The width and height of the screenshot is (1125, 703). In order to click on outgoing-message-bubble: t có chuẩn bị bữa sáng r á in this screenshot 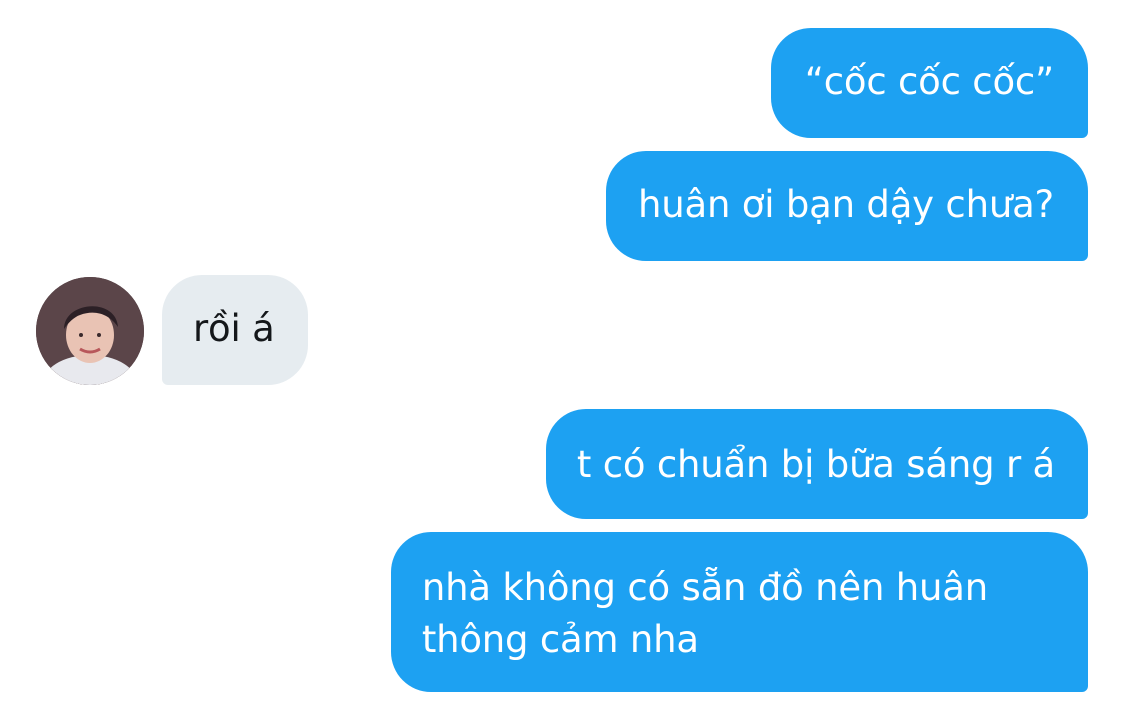, I will do `click(816, 464)`.